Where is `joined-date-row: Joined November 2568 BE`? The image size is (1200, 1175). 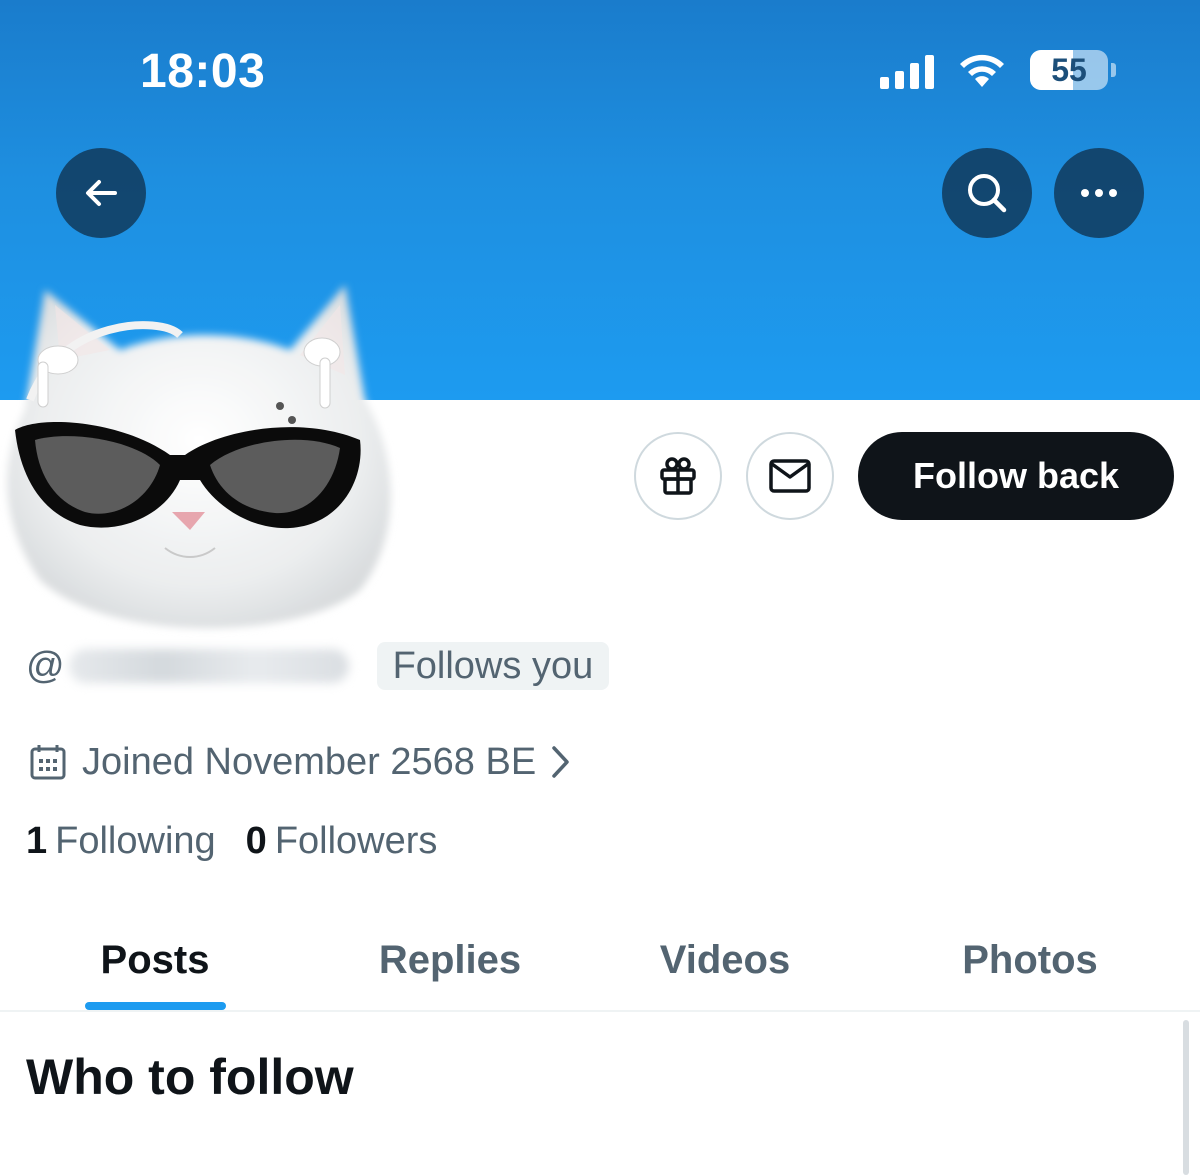 joined-date-row: Joined November 2568 BE is located at coordinates (299, 762).